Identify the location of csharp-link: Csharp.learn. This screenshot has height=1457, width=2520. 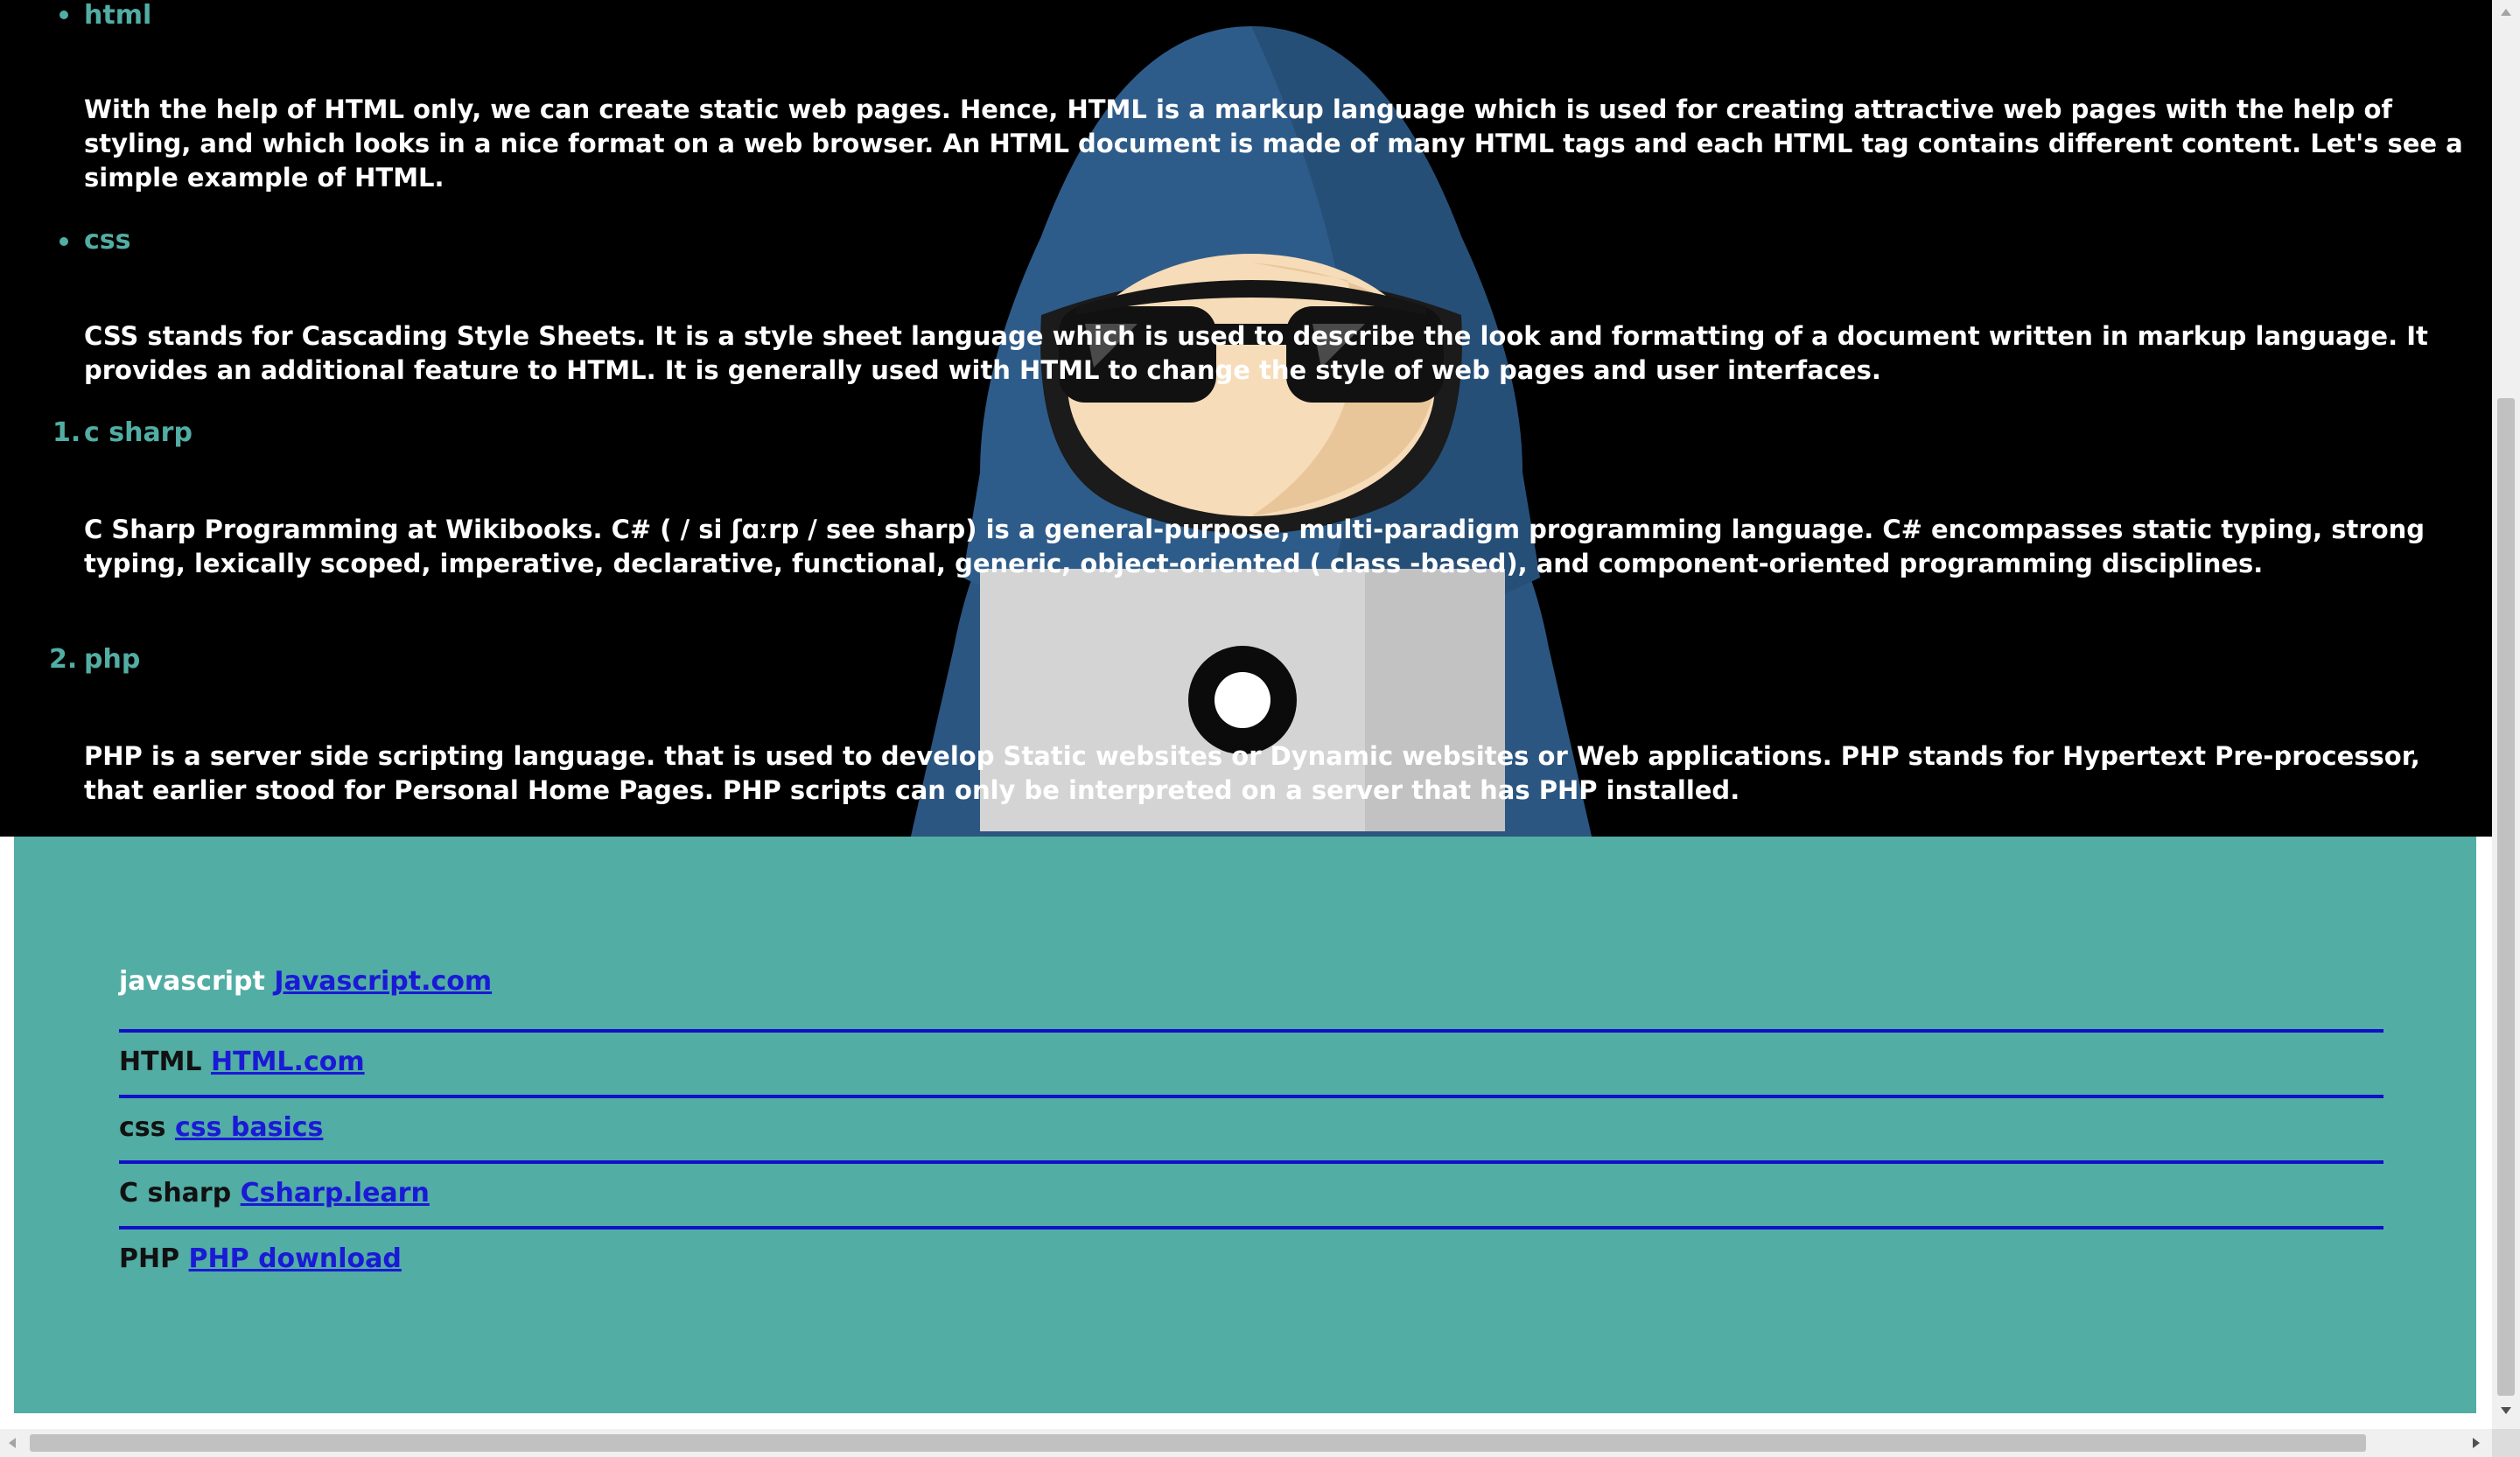
(335, 1193).